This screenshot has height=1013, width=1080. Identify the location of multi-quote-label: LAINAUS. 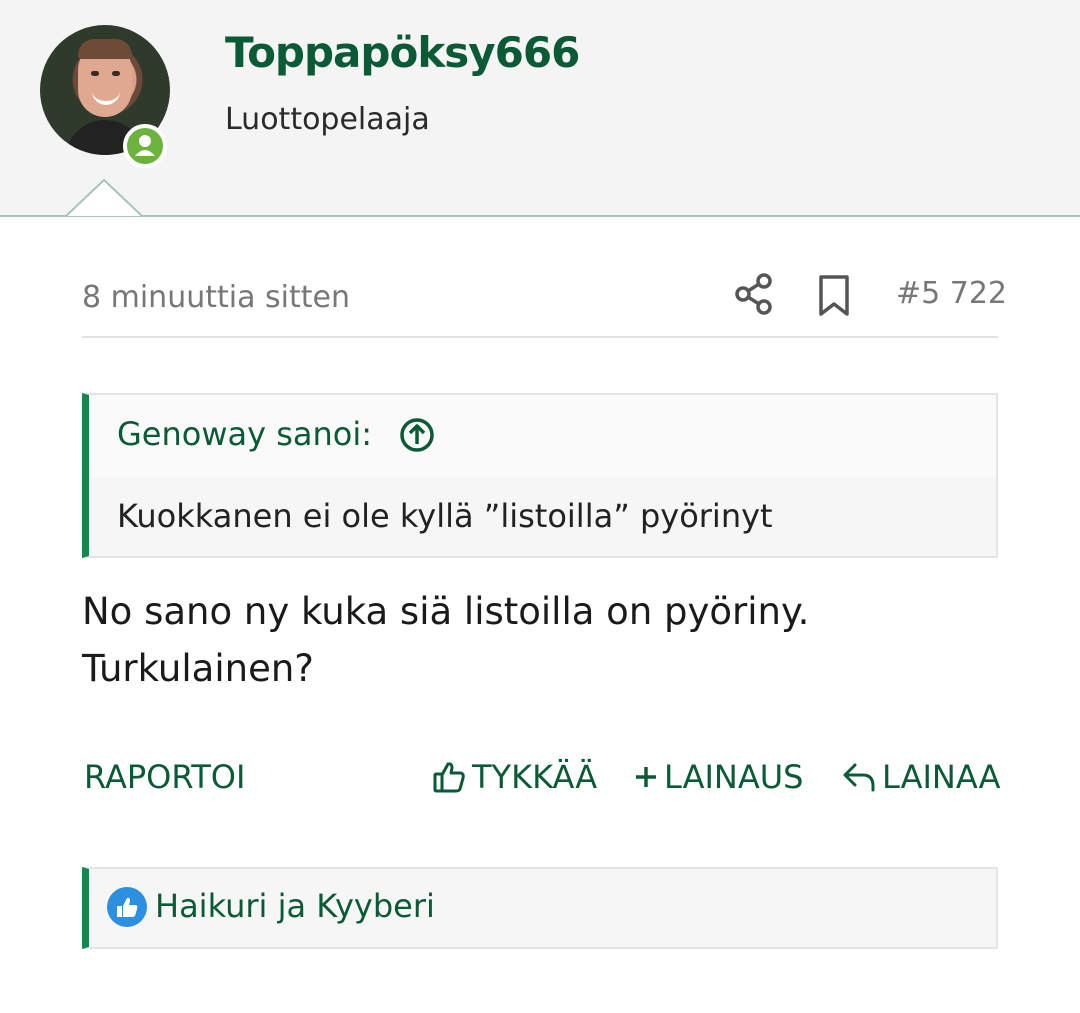
(734, 777).